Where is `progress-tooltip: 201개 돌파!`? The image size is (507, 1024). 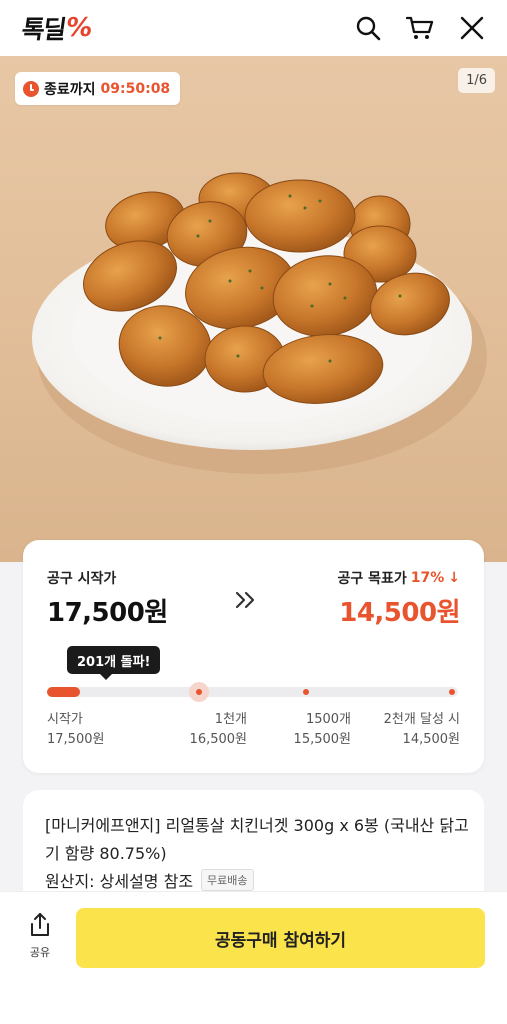 progress-tooltip: 201개 돌파! is located at coordinates (114, 663).